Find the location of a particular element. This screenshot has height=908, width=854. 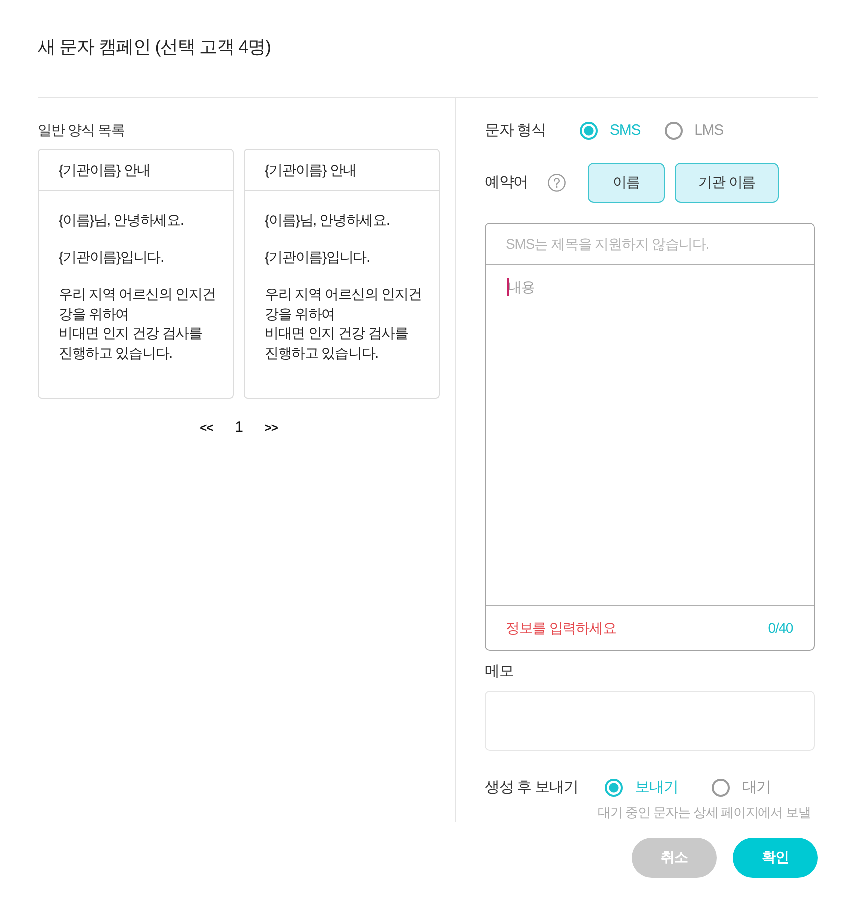

next-page-button: >> is located at coordinates (271, 428).